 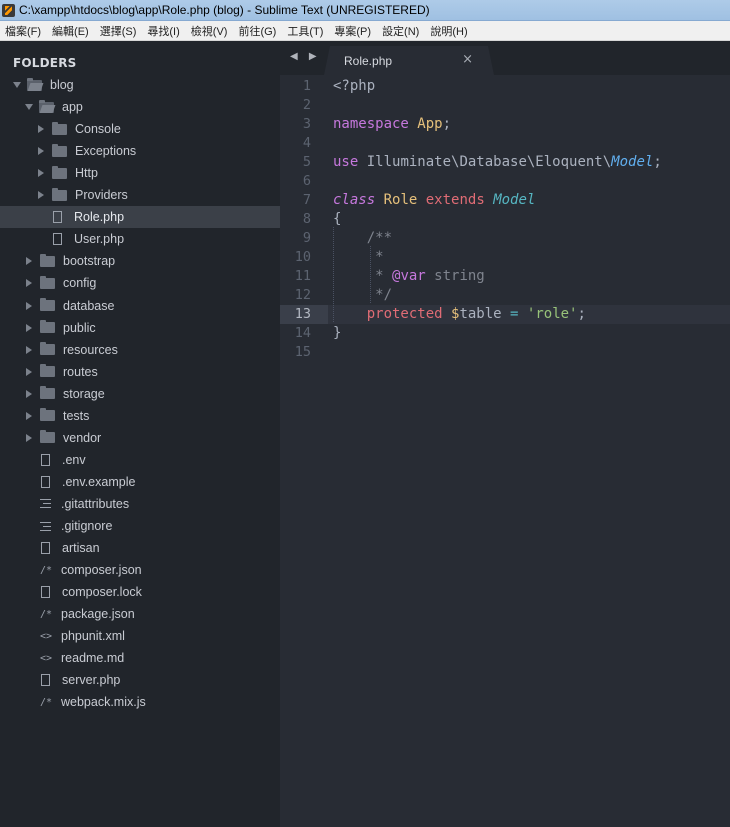 What do you see at coordinates (302, 295) in the screenshot?
I see `line-number: 12` at bounding box center [302, 295].